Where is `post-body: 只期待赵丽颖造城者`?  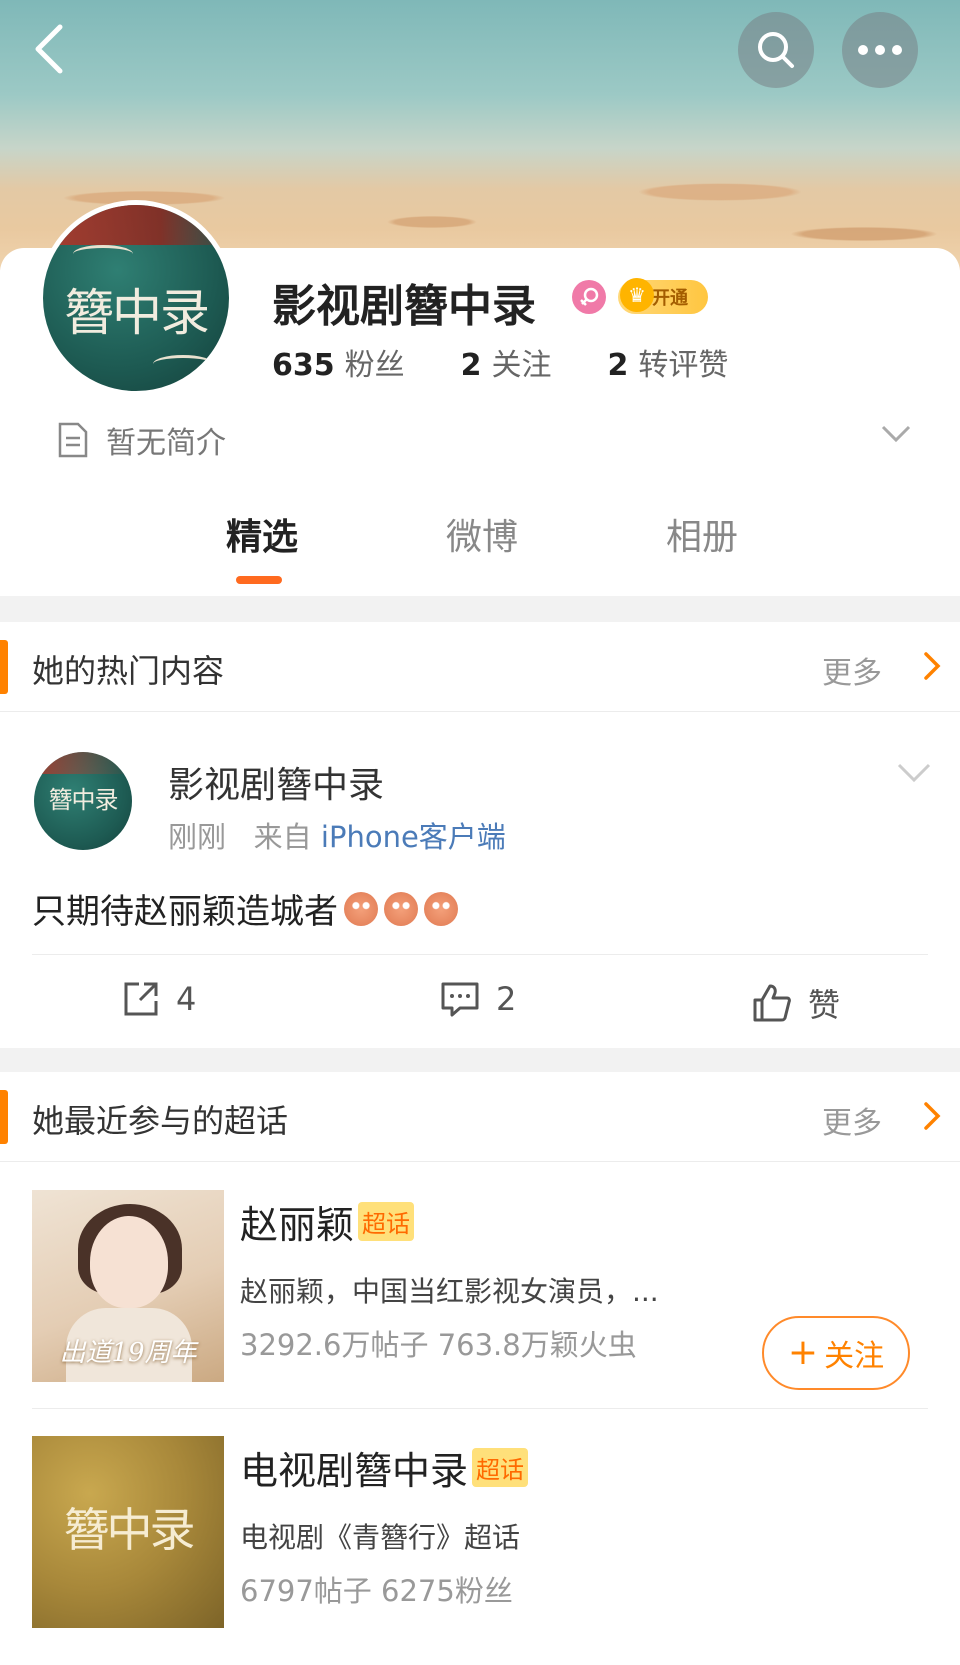 post-body: 只期待赵丽颖造城者 is located at coordinates (185, 912).